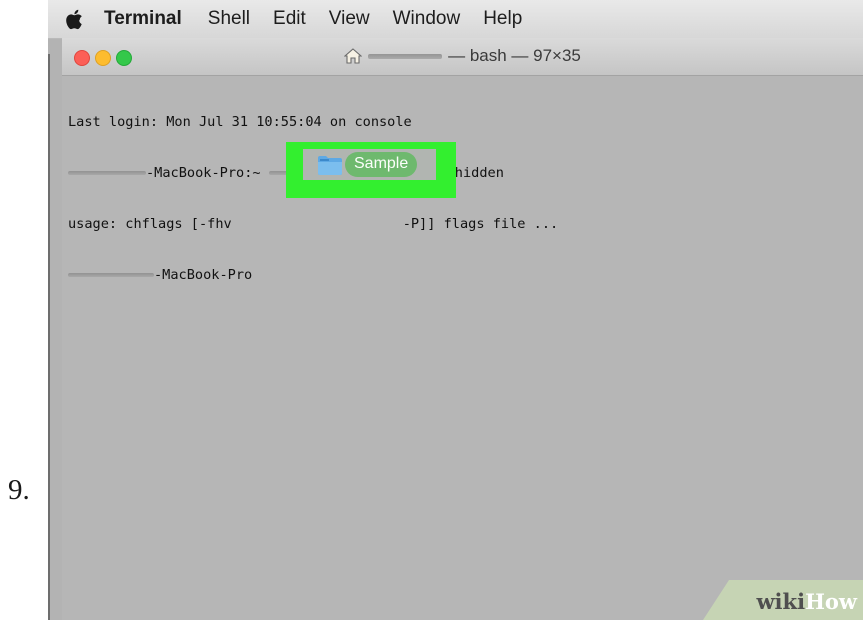 This screenshot has width=863, height=620. Describe the element at coordinates (427, 19) in the screenshot. I see `menu-window: Window` at that location.